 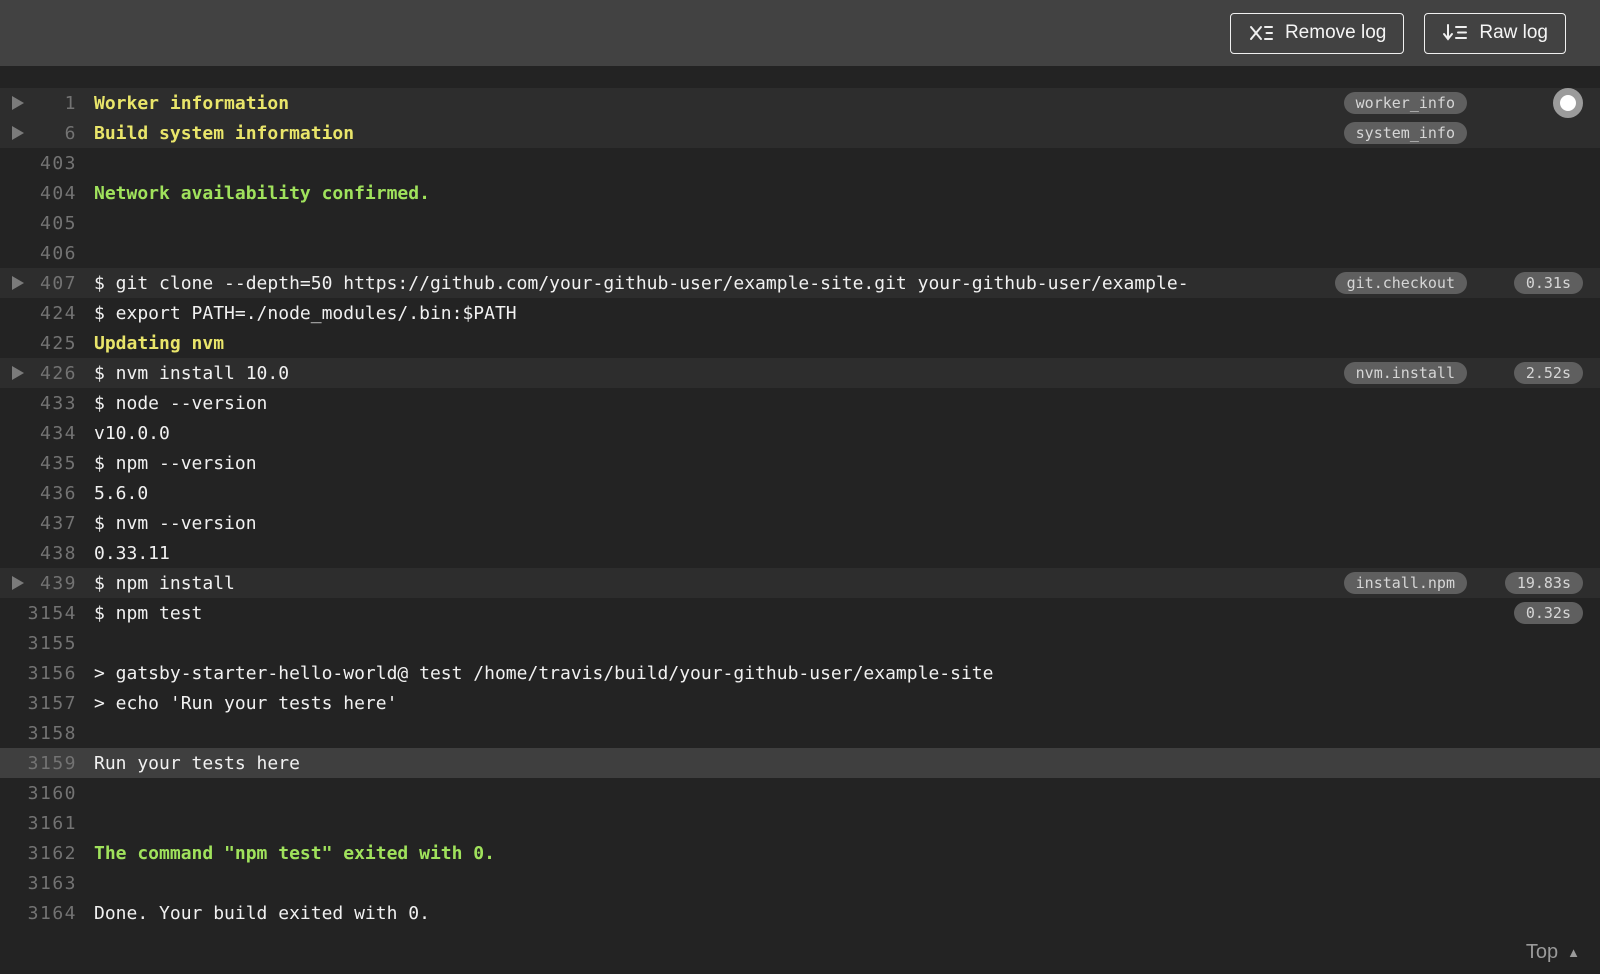 What do you see at coordinates (800, 883) in the screenshot?
I see `log-line: 3163` at bounding box center [800, 883].